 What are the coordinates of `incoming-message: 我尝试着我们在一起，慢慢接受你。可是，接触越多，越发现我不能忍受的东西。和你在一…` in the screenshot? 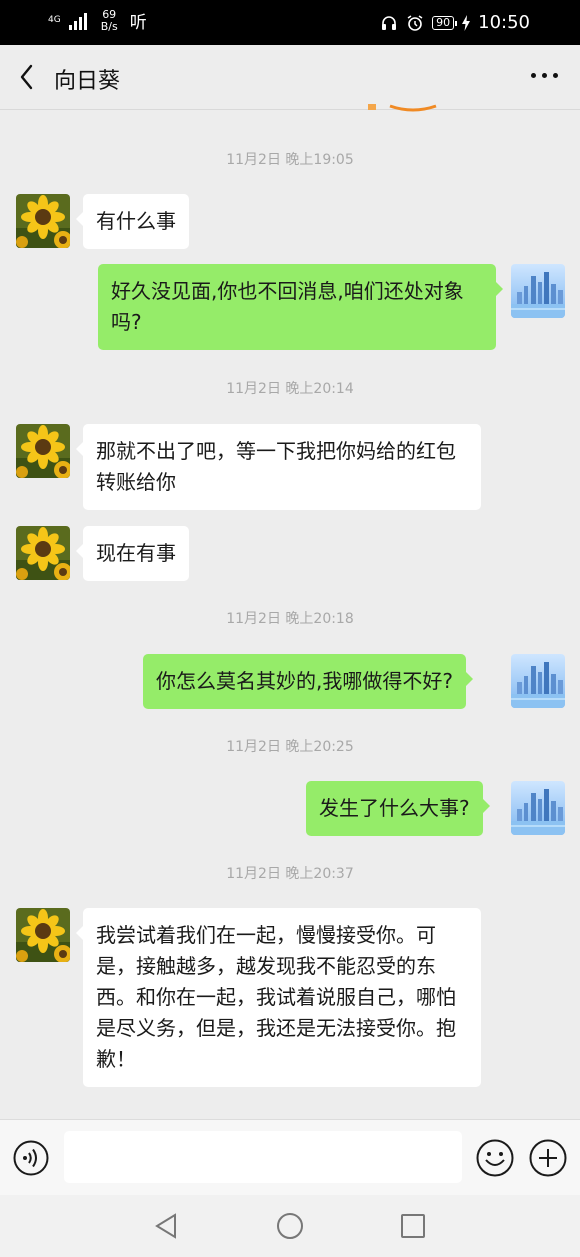 It's located at (278, 997).